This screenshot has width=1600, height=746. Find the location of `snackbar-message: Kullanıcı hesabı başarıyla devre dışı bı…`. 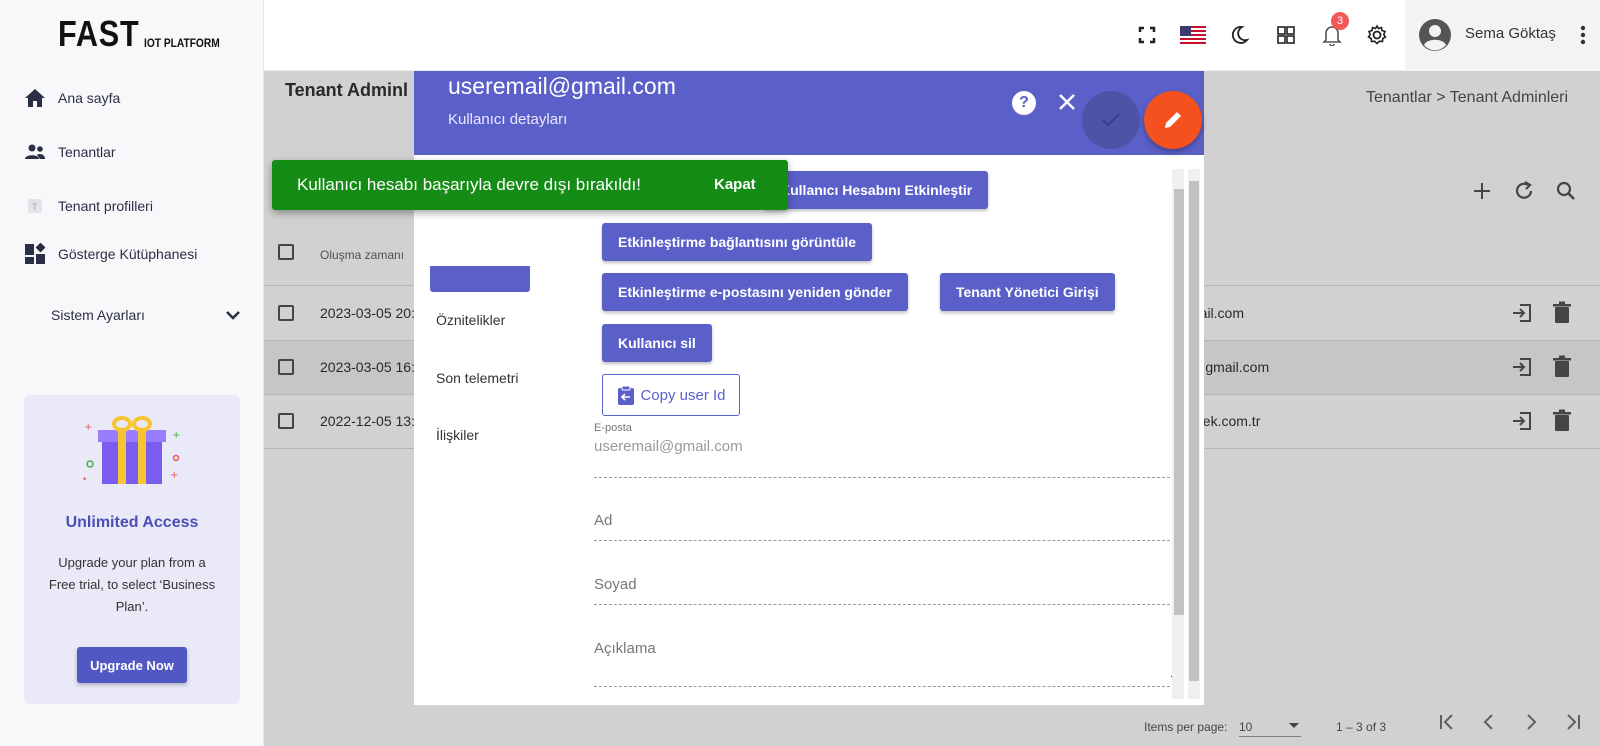

snackbar-message: Kullanıcı hesabı başarıyla devre dışı bı… is located at coordinates (469, 184).